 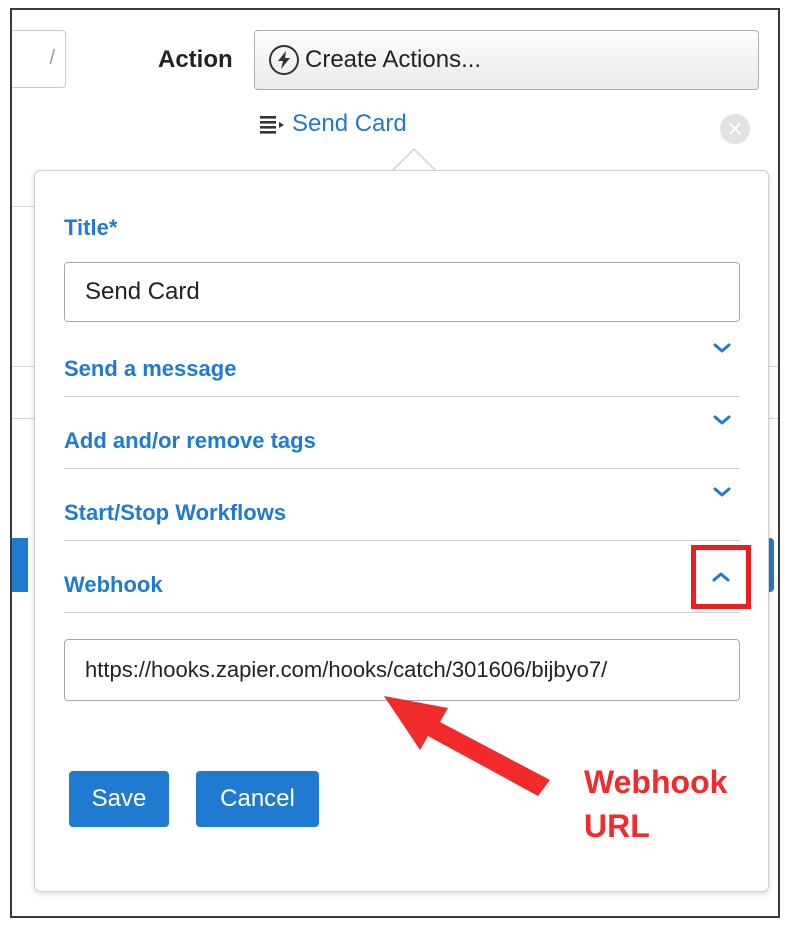 I want to click on annotation-line2: URL, so click(x=617, y=826).